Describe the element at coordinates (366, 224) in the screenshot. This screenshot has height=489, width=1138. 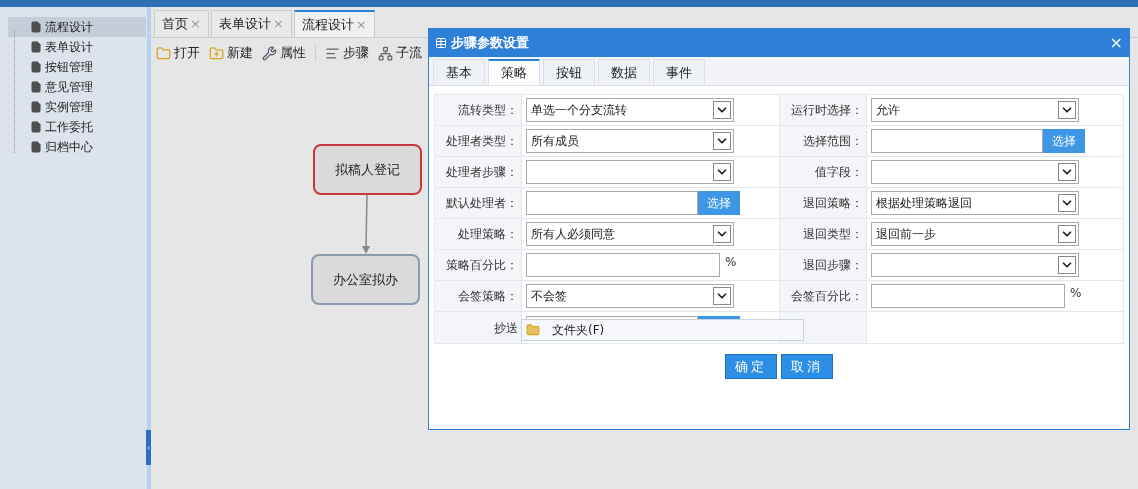
I see `connector-arrow` at that location.